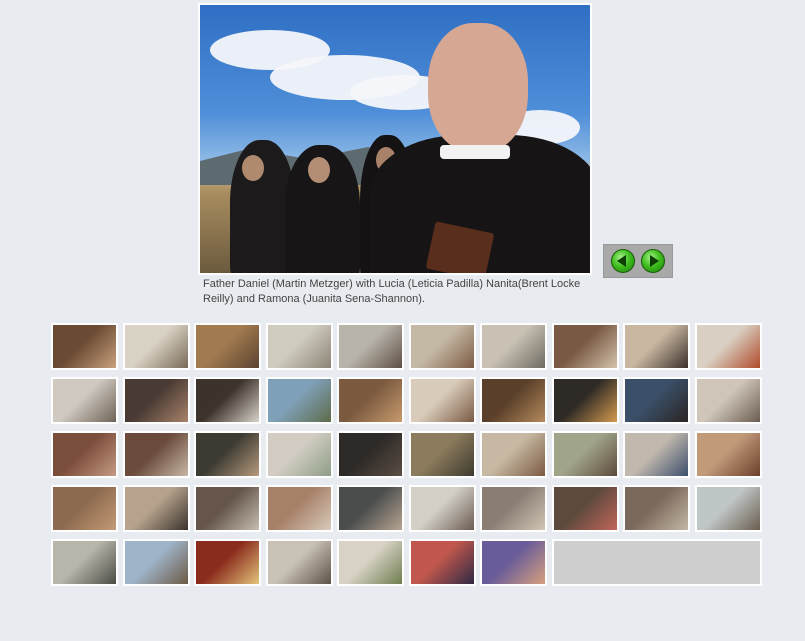 This screenshot has height=641, width=805. I want to click on empty-thumbnail-slot, so click(656, 562).